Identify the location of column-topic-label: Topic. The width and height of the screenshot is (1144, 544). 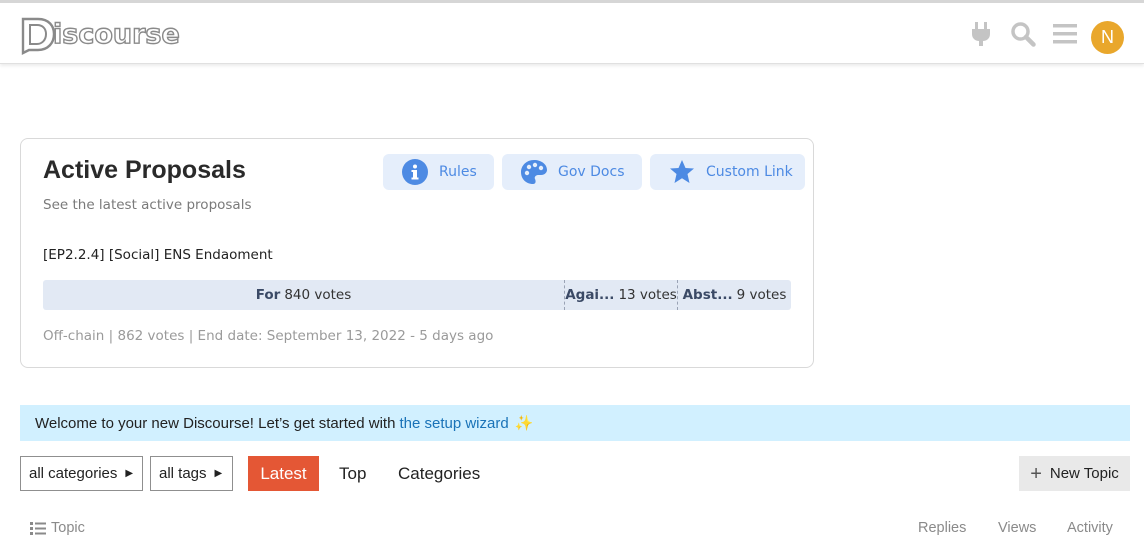
(68, 528).